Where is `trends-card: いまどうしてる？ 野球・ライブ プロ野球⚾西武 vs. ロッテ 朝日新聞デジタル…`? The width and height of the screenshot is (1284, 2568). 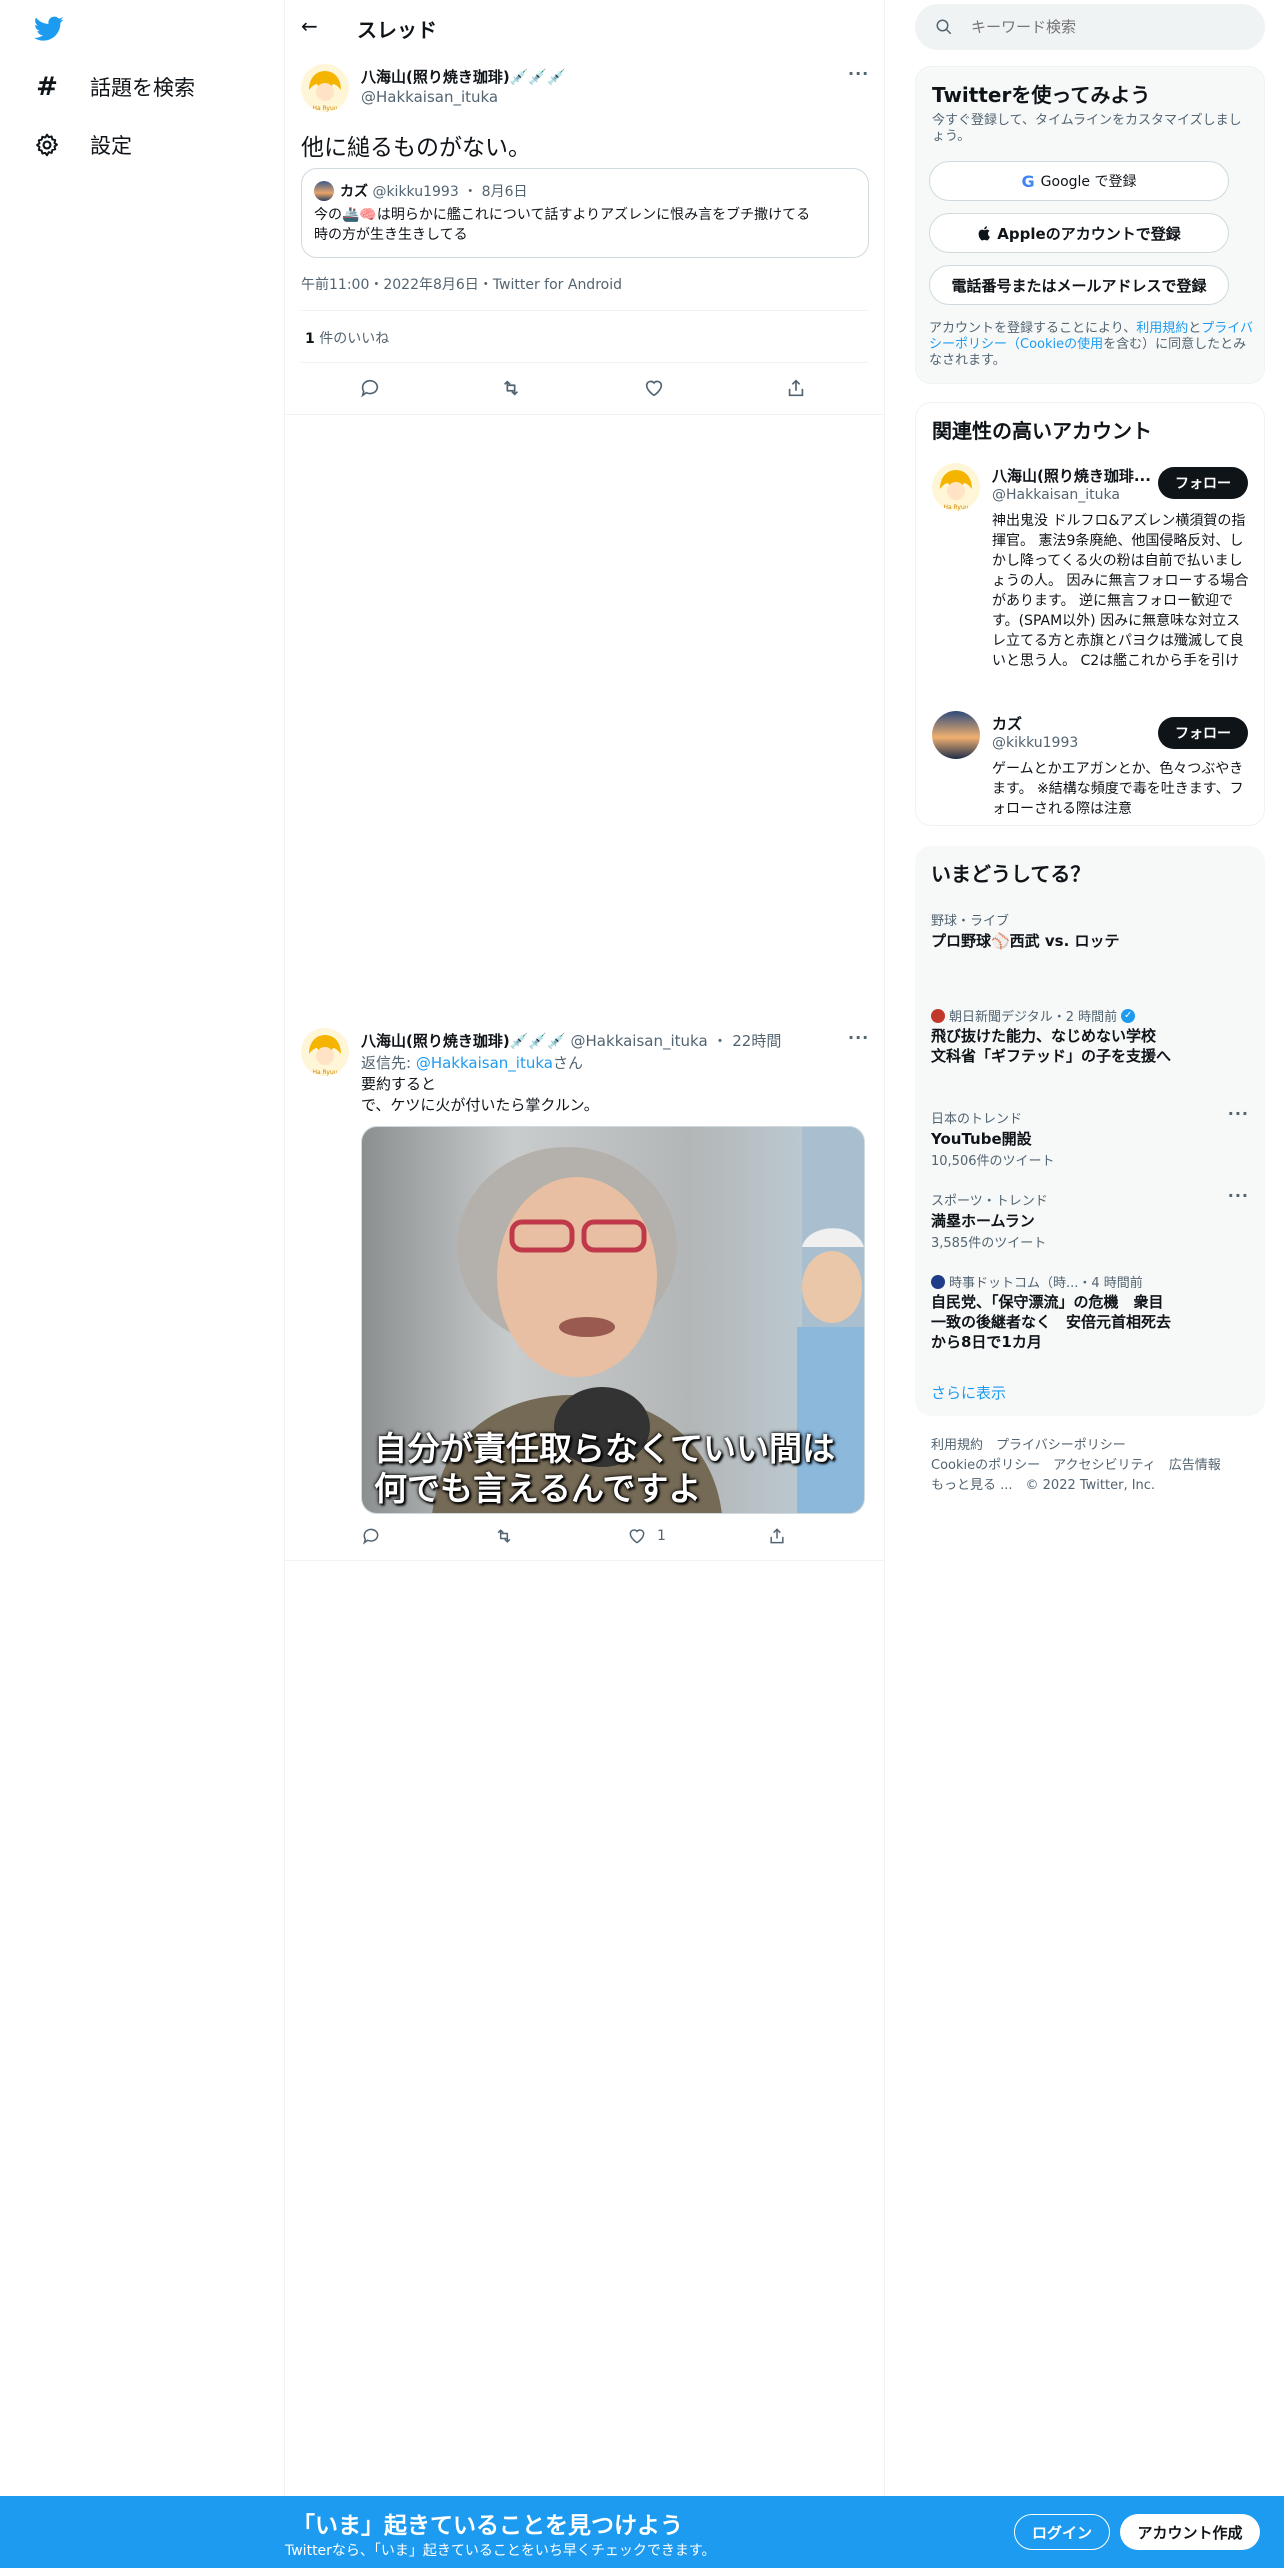 trends-card: いまどうしてる？ 野球・ライブ プロ野球⚾西武 vs. ロッテ 朝日新聞デジタル… is located at coordinates (1090, 1131).